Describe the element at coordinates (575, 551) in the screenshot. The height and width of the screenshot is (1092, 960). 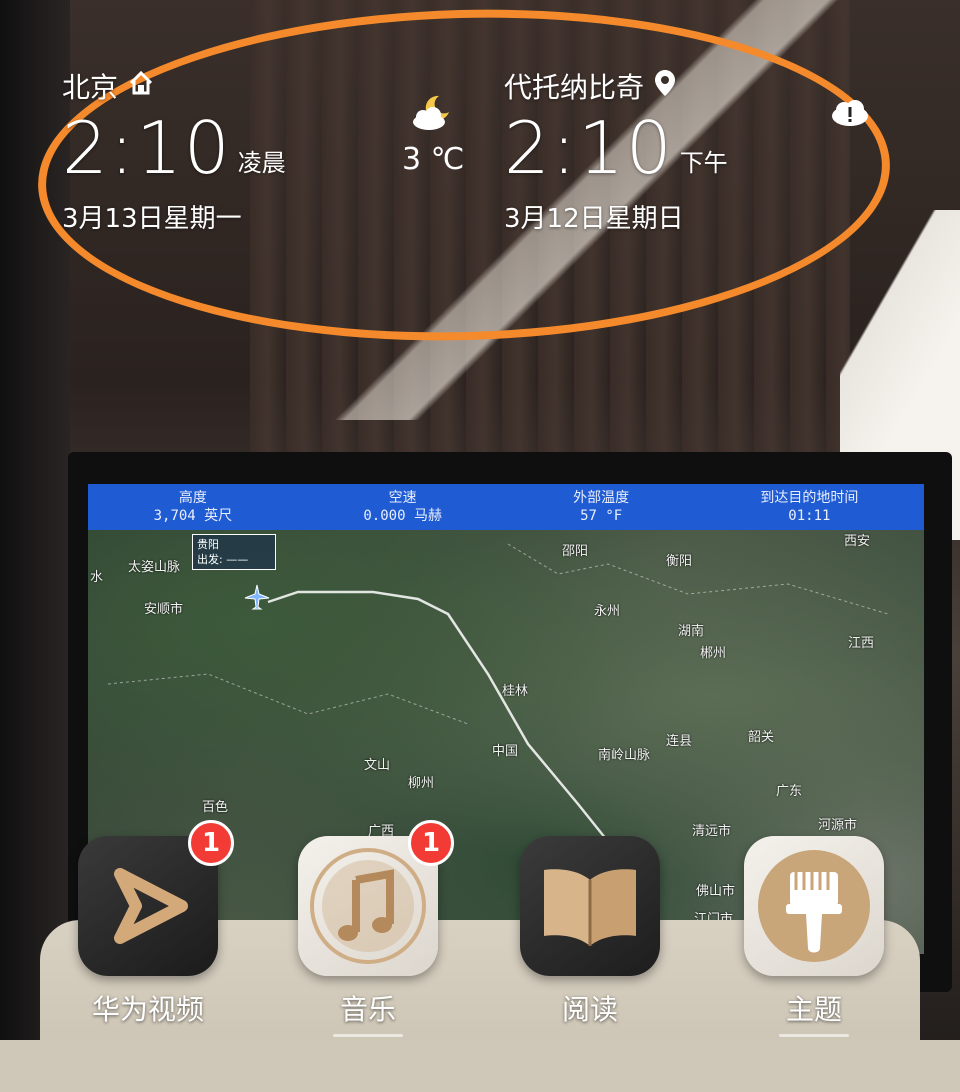
I see `map-label: 邵阳` at that location.